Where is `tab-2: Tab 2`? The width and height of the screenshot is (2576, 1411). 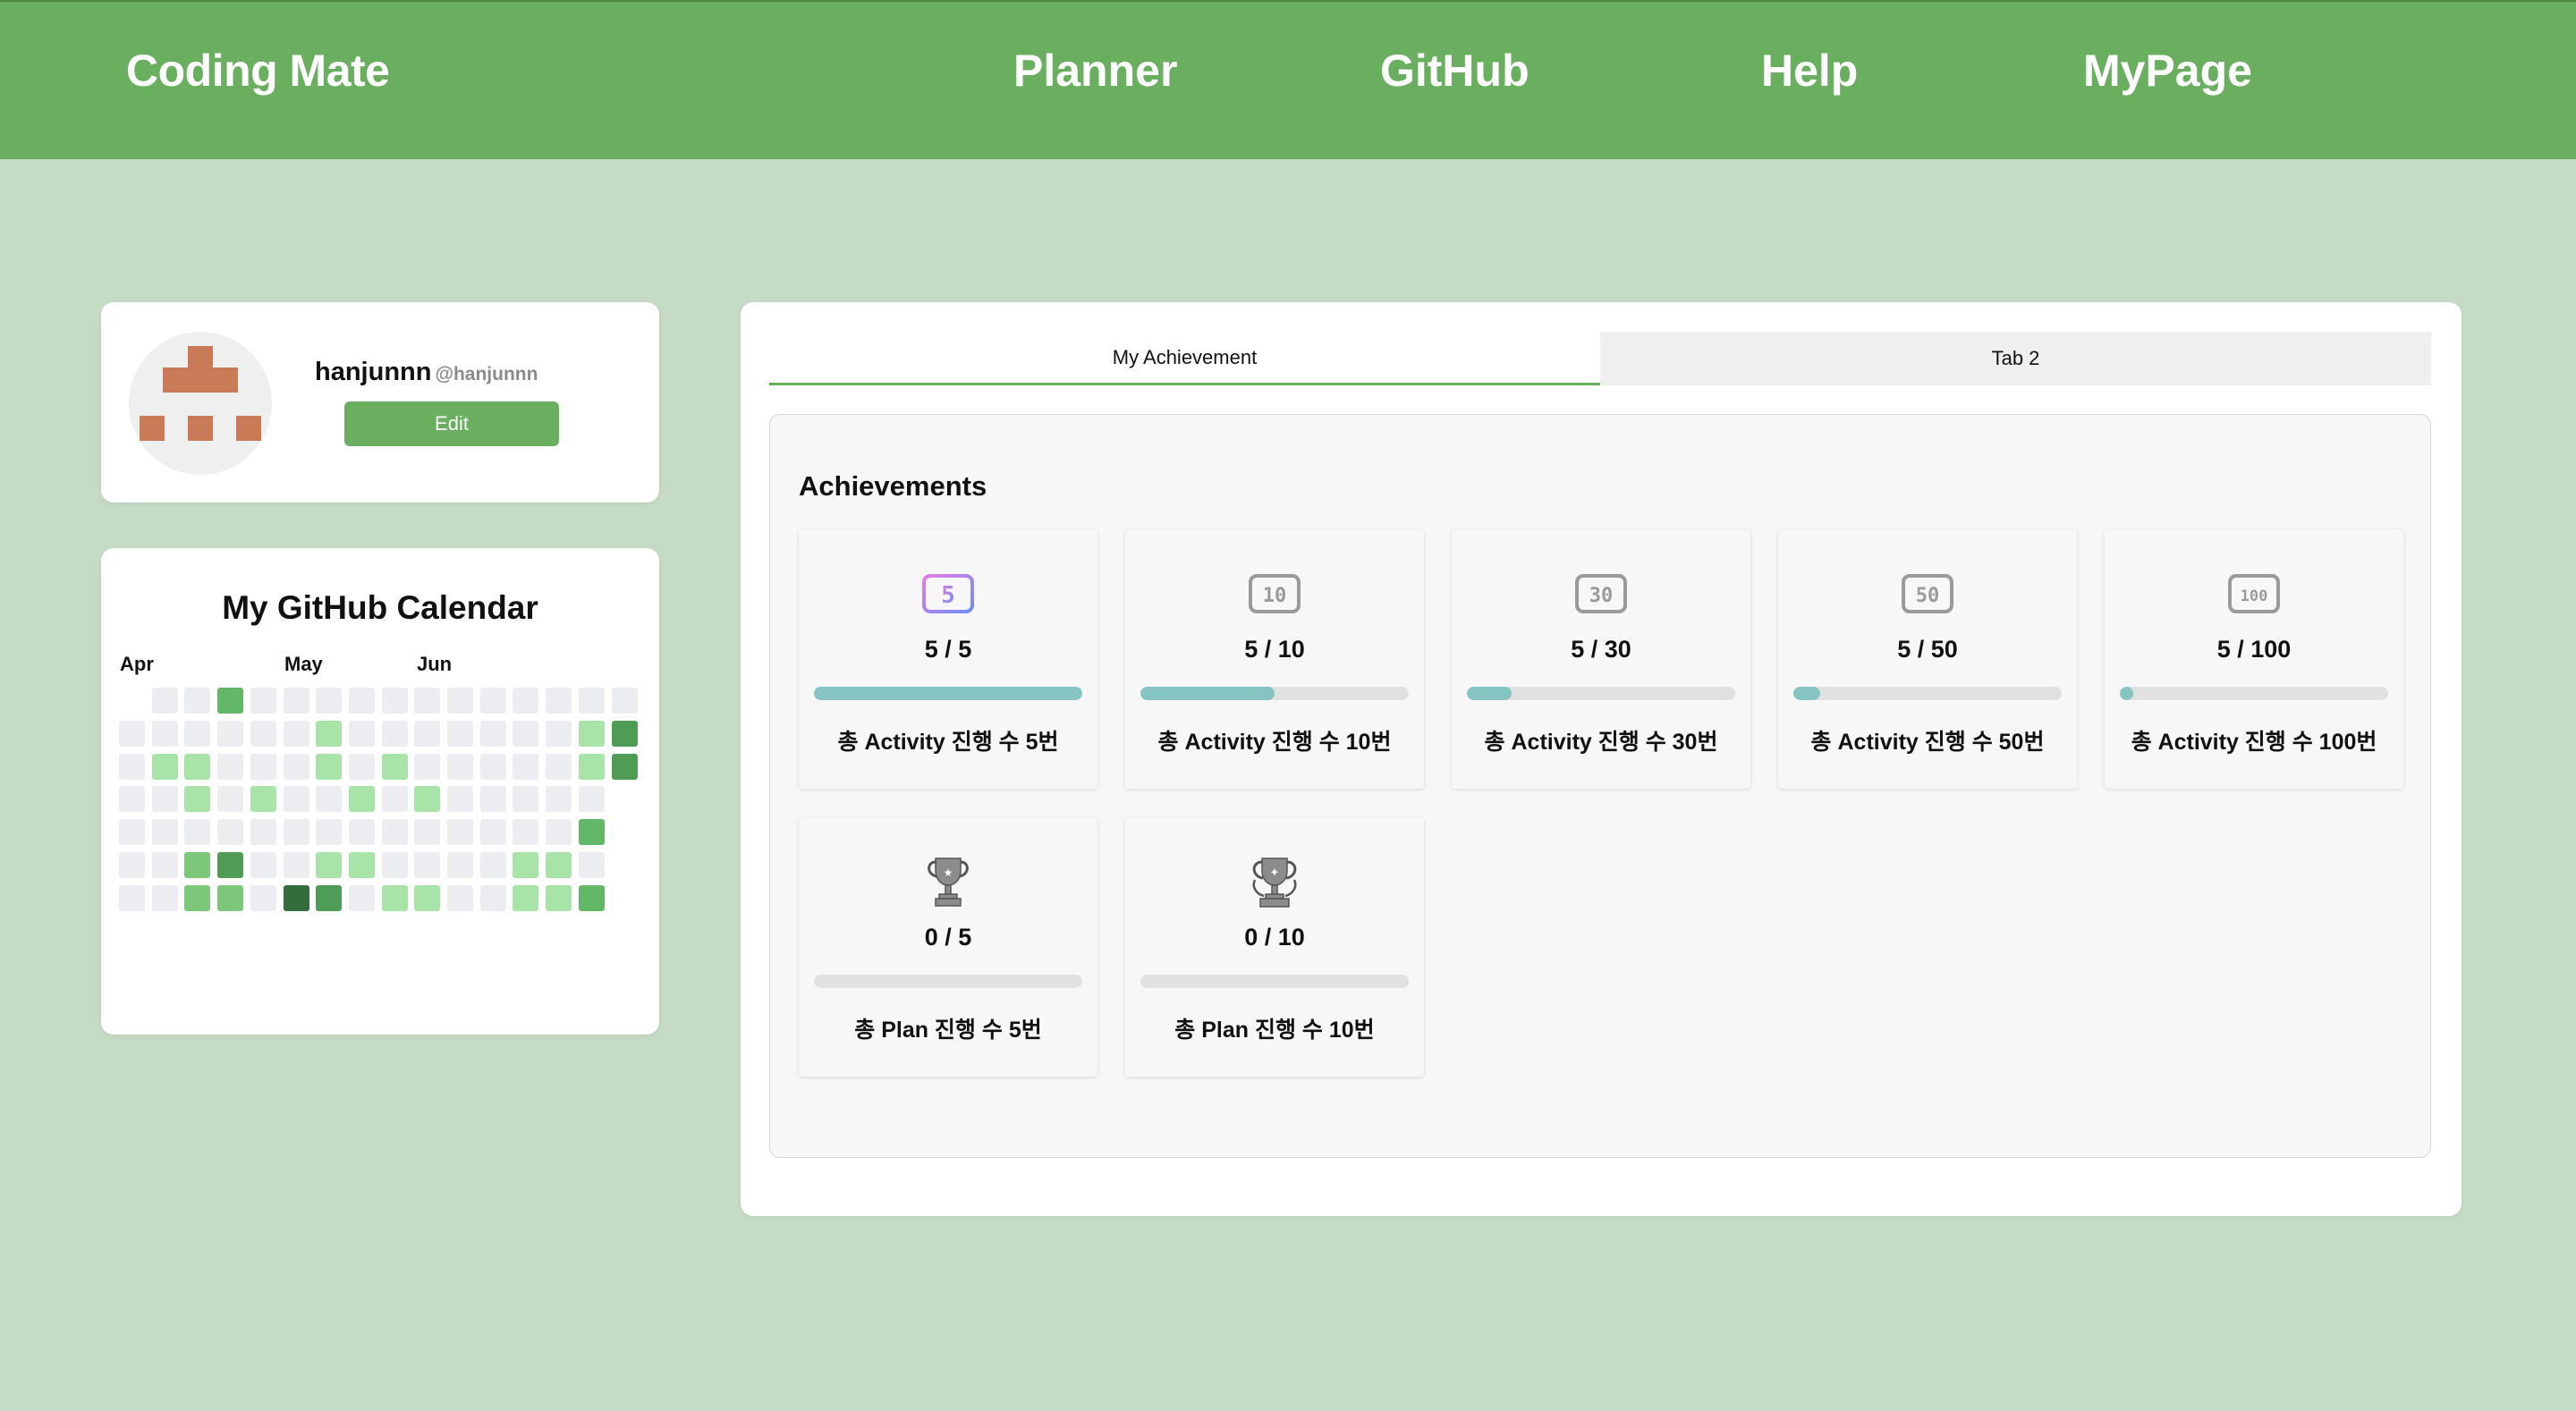
tab-2: Tab 2 is located at coordinates (2015, 358).